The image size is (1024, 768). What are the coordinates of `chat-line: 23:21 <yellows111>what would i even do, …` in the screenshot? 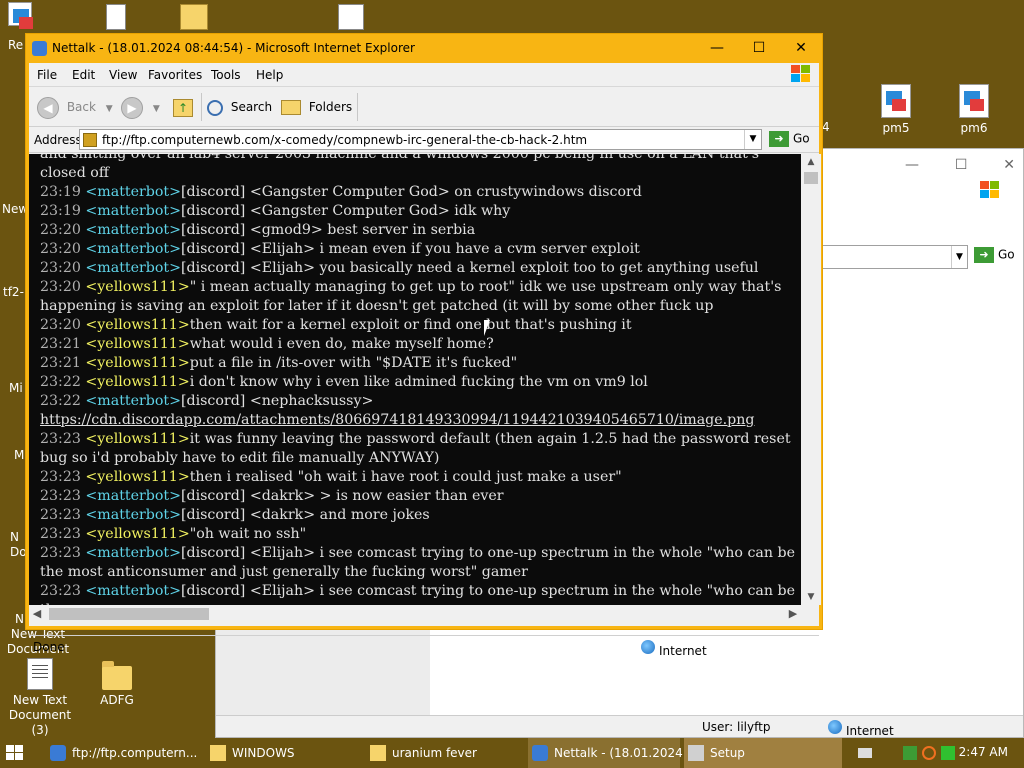 It's located at (418, 344).